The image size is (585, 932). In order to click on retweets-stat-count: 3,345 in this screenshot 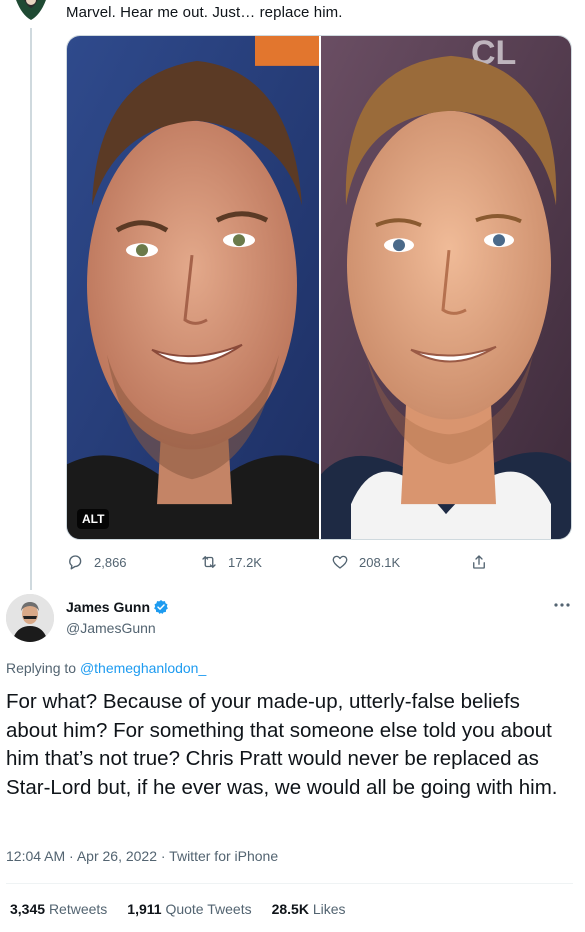, I will do `click(28, 909)`.